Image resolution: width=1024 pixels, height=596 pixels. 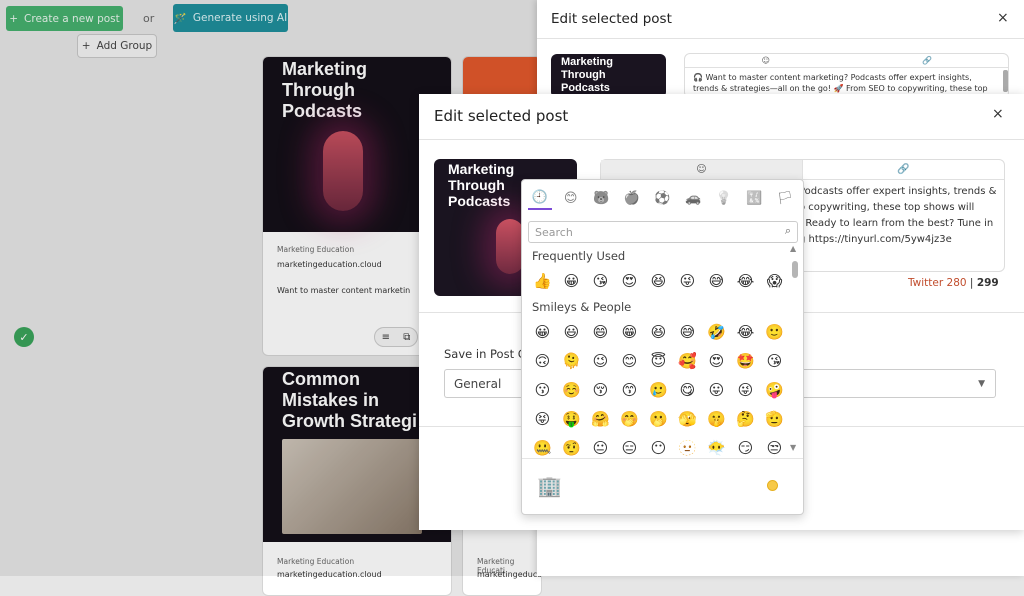 What do you see at coordinates (542, 390) in the screenshot?
I see `emoji-item: 😗` at bounding box center [542, 390].